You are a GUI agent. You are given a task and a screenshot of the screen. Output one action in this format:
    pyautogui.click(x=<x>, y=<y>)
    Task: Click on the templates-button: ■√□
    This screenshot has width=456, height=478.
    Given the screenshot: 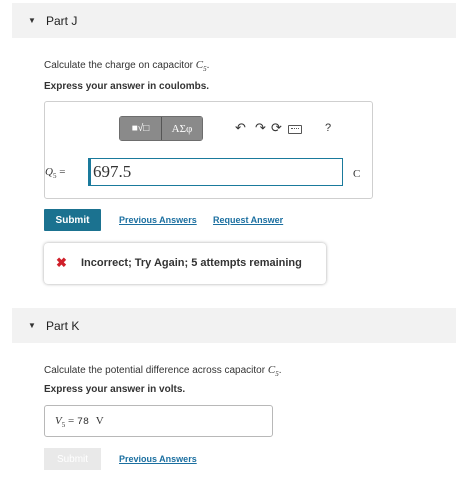 What is the action you would take?
    pyautogui.click(x=141, y=128)
    